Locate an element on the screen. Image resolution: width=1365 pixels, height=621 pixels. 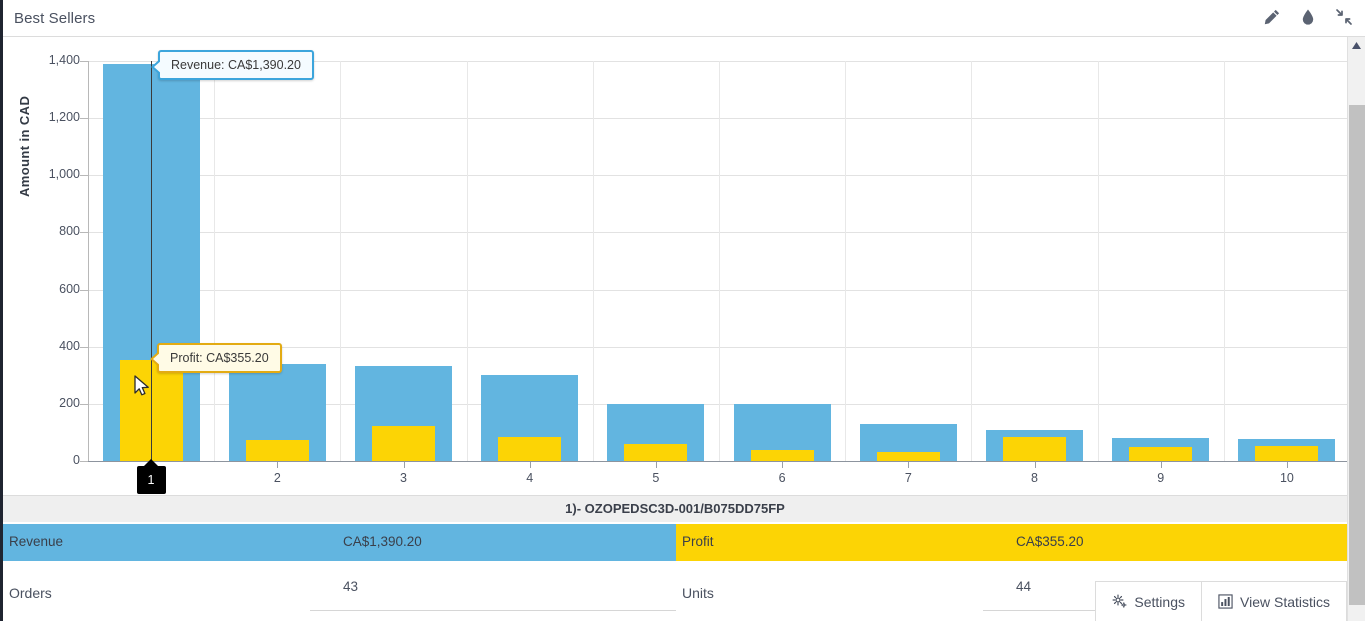
view-statistics-button: View Statistics is located at coordinates (1274, 601).